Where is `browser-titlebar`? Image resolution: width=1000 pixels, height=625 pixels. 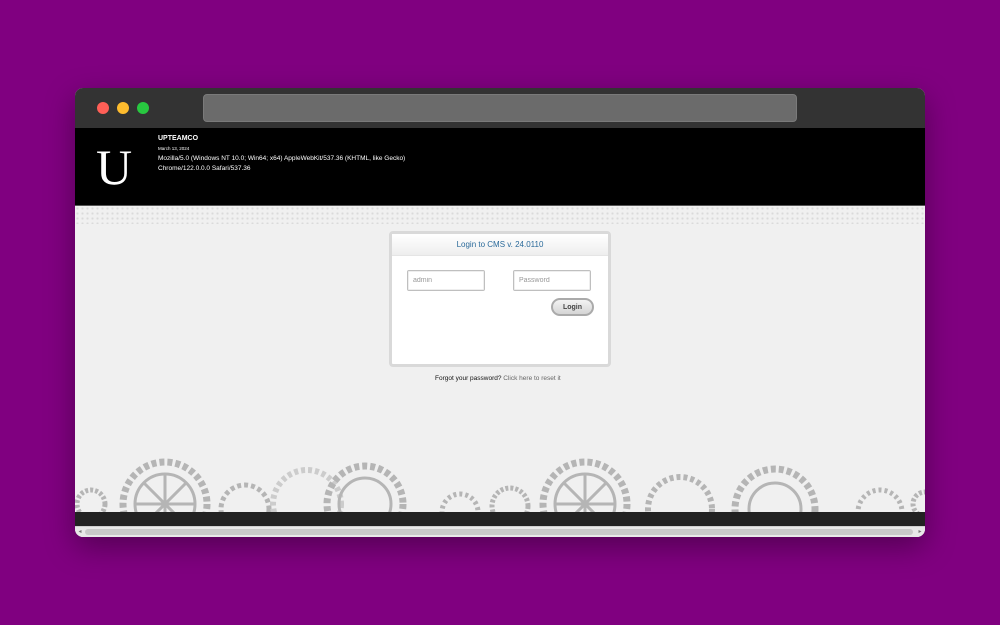 browser-titlebar is located at coordinates (500, 108).